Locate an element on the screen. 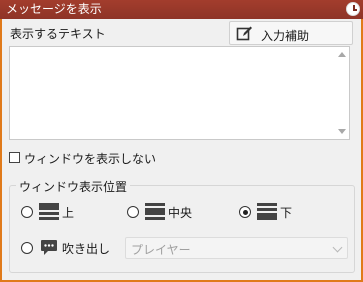  position-top-radio is located at coordinates (27, 212).